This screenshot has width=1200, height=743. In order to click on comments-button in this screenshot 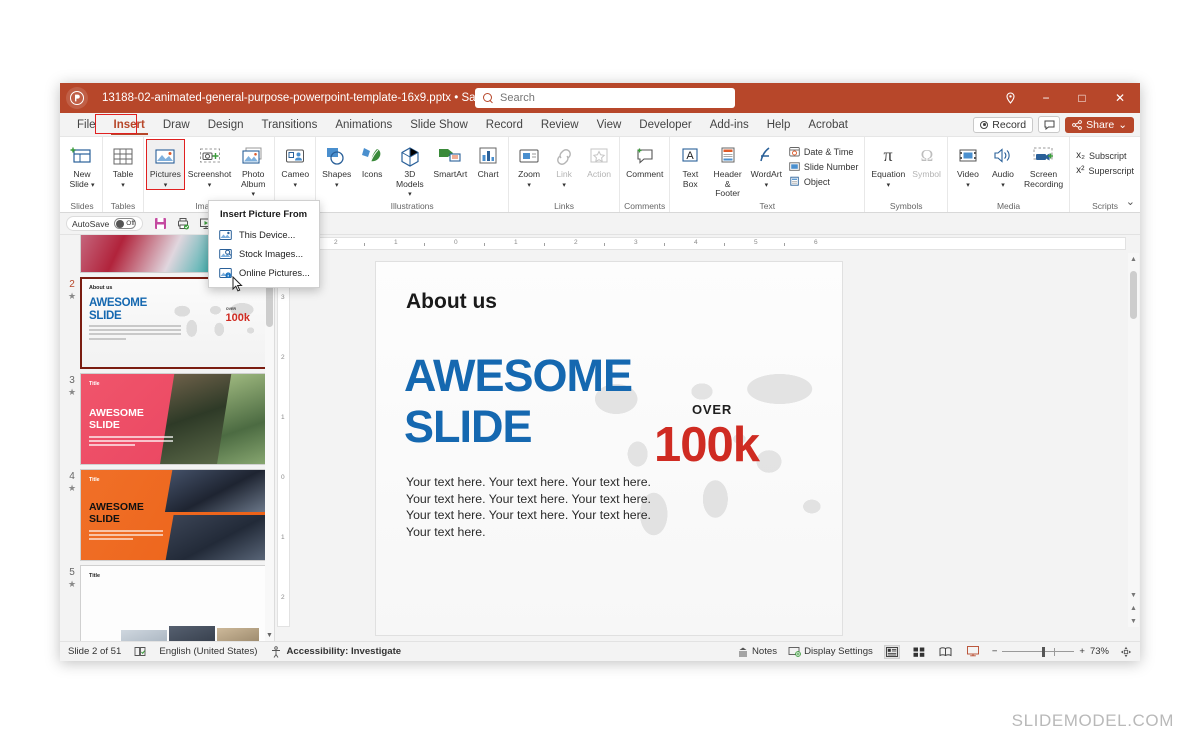, I will do `click(1049, 124)`.